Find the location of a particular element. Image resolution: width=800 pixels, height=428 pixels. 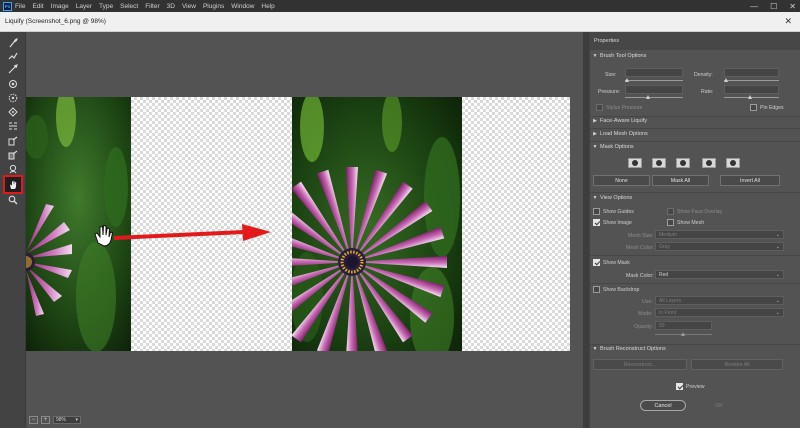

subtract-from-selection-icon is located at coordinates (683, 163).